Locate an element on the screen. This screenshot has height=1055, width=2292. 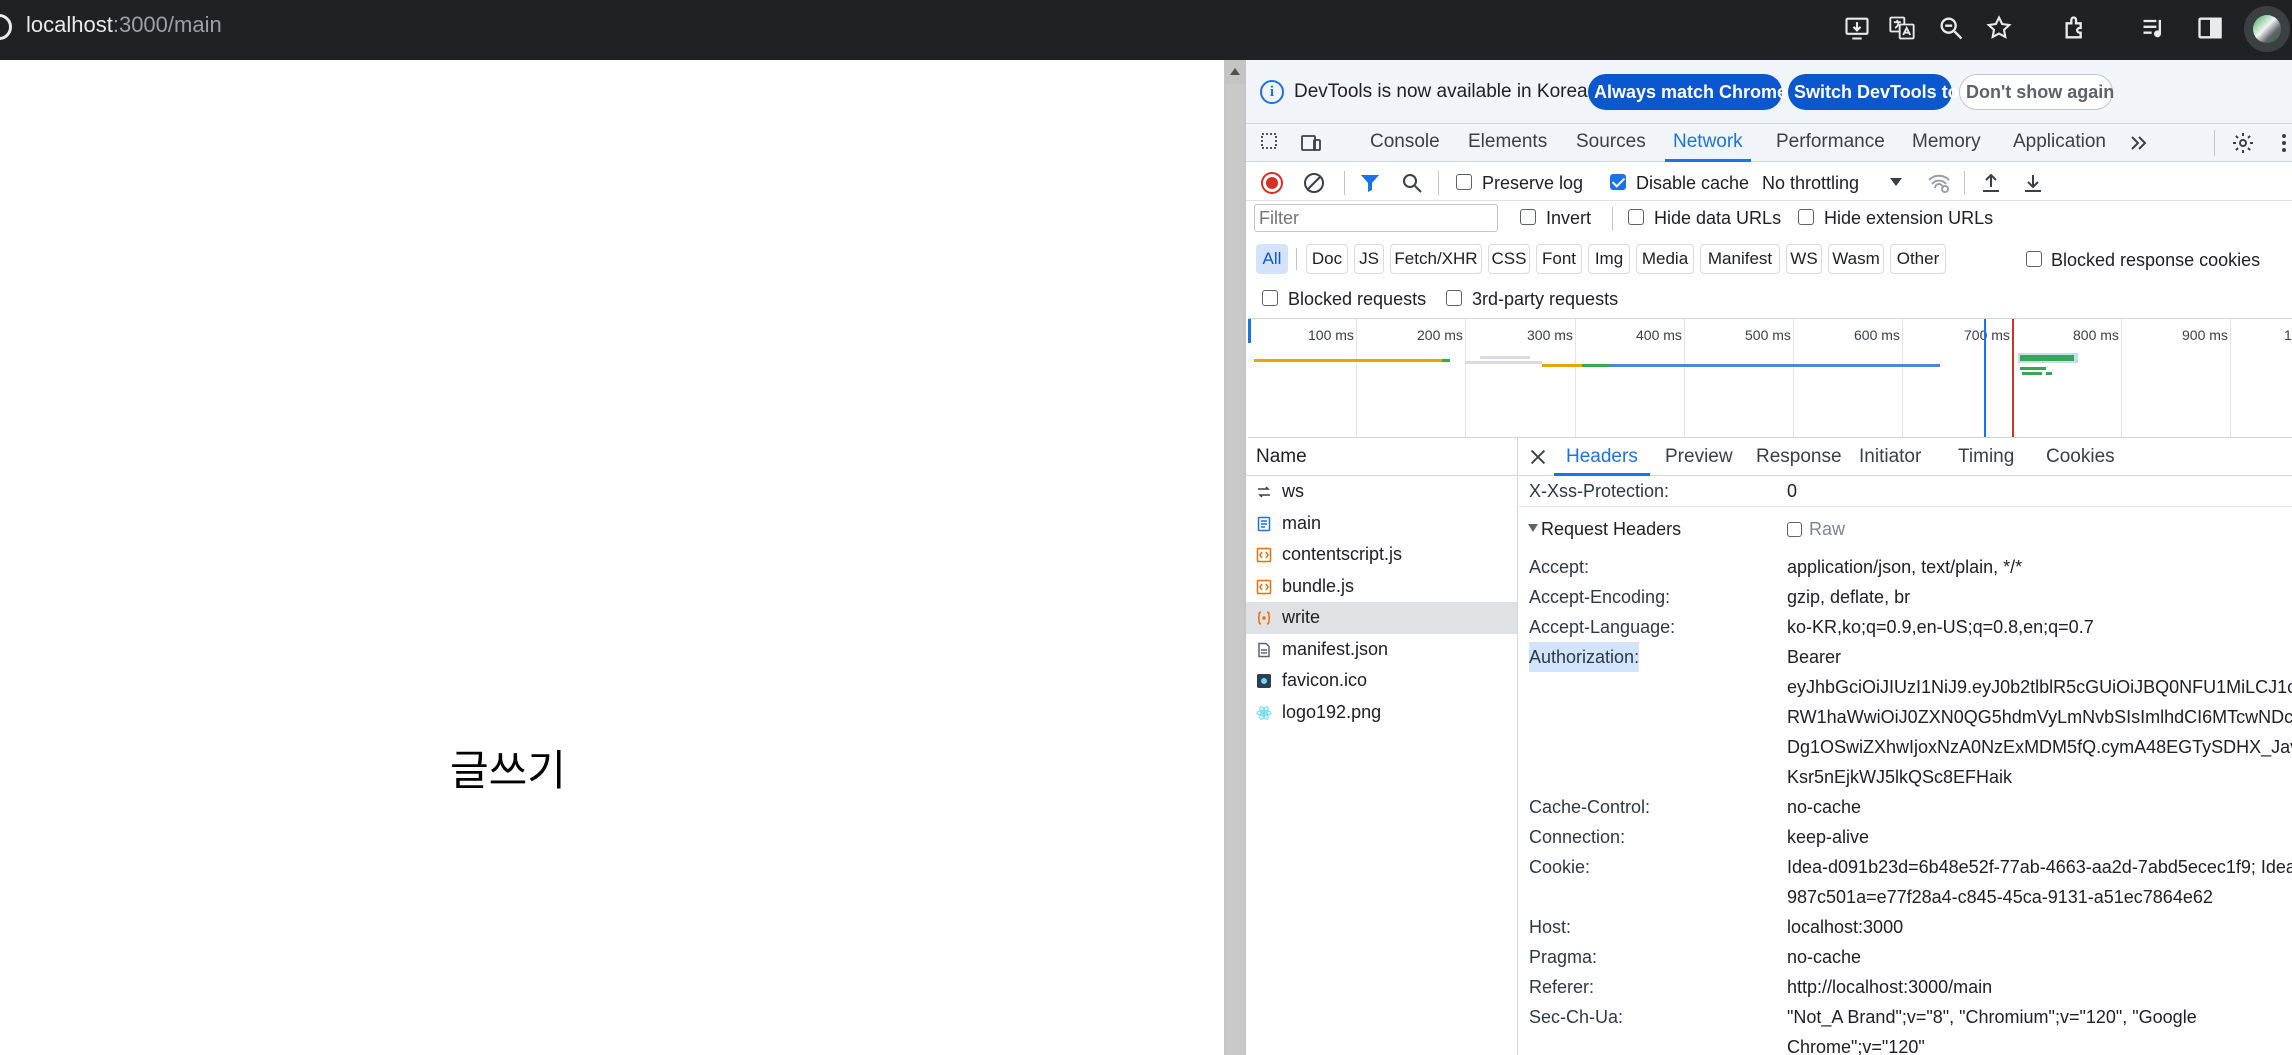
type-filter-font: Font is located at coordinates (1559, 259).